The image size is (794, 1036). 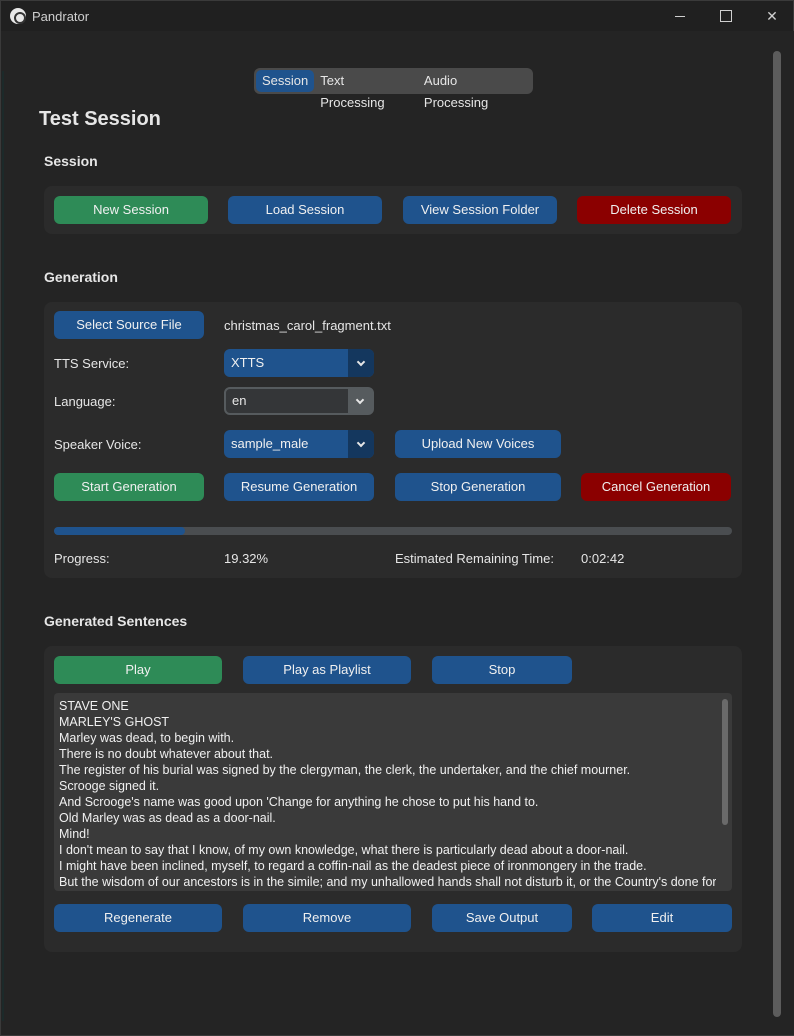 I want to click on play-as-playlist-button: Play as Playlist, so click(x=327, y=670).